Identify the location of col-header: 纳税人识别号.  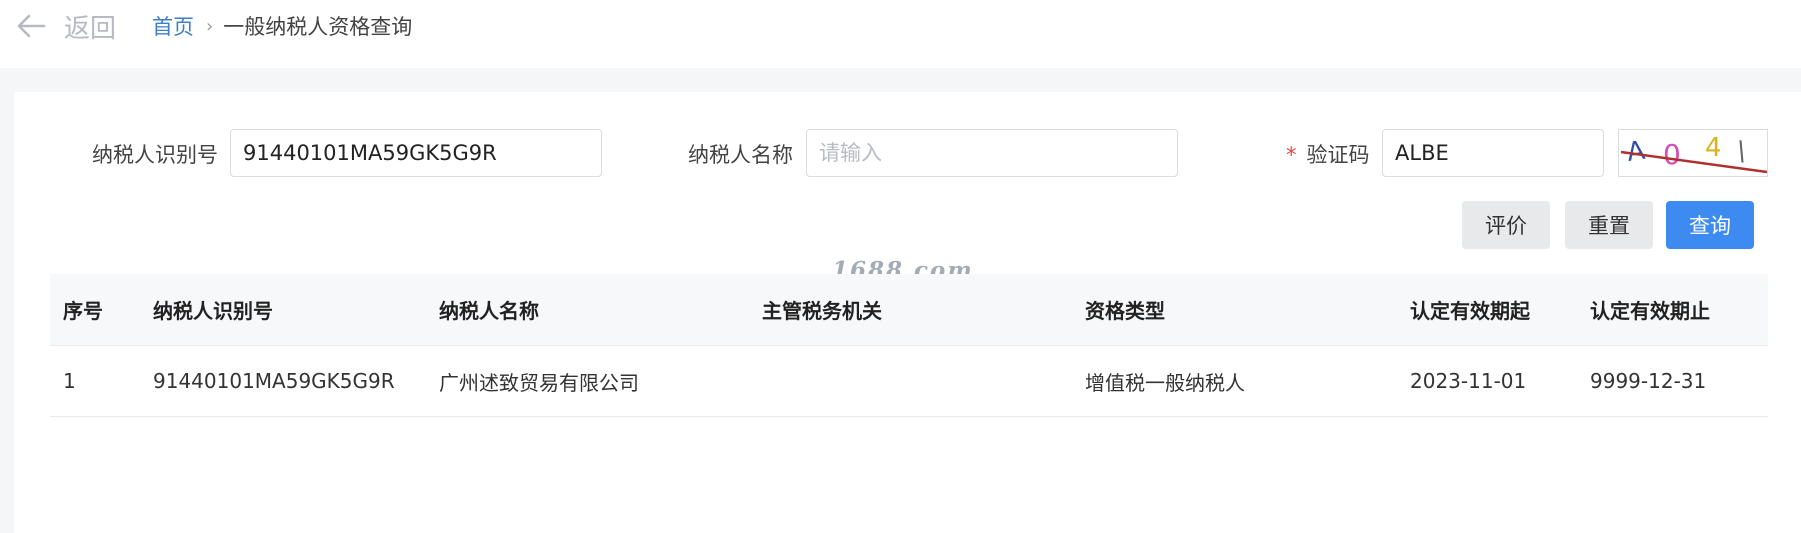
(213, 311).